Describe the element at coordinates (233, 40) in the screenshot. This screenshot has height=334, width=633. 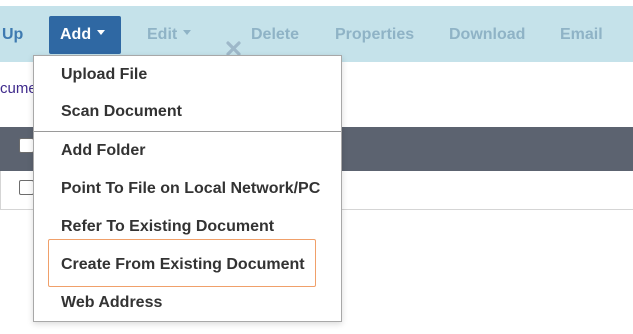
I see `close-icon` at that location.